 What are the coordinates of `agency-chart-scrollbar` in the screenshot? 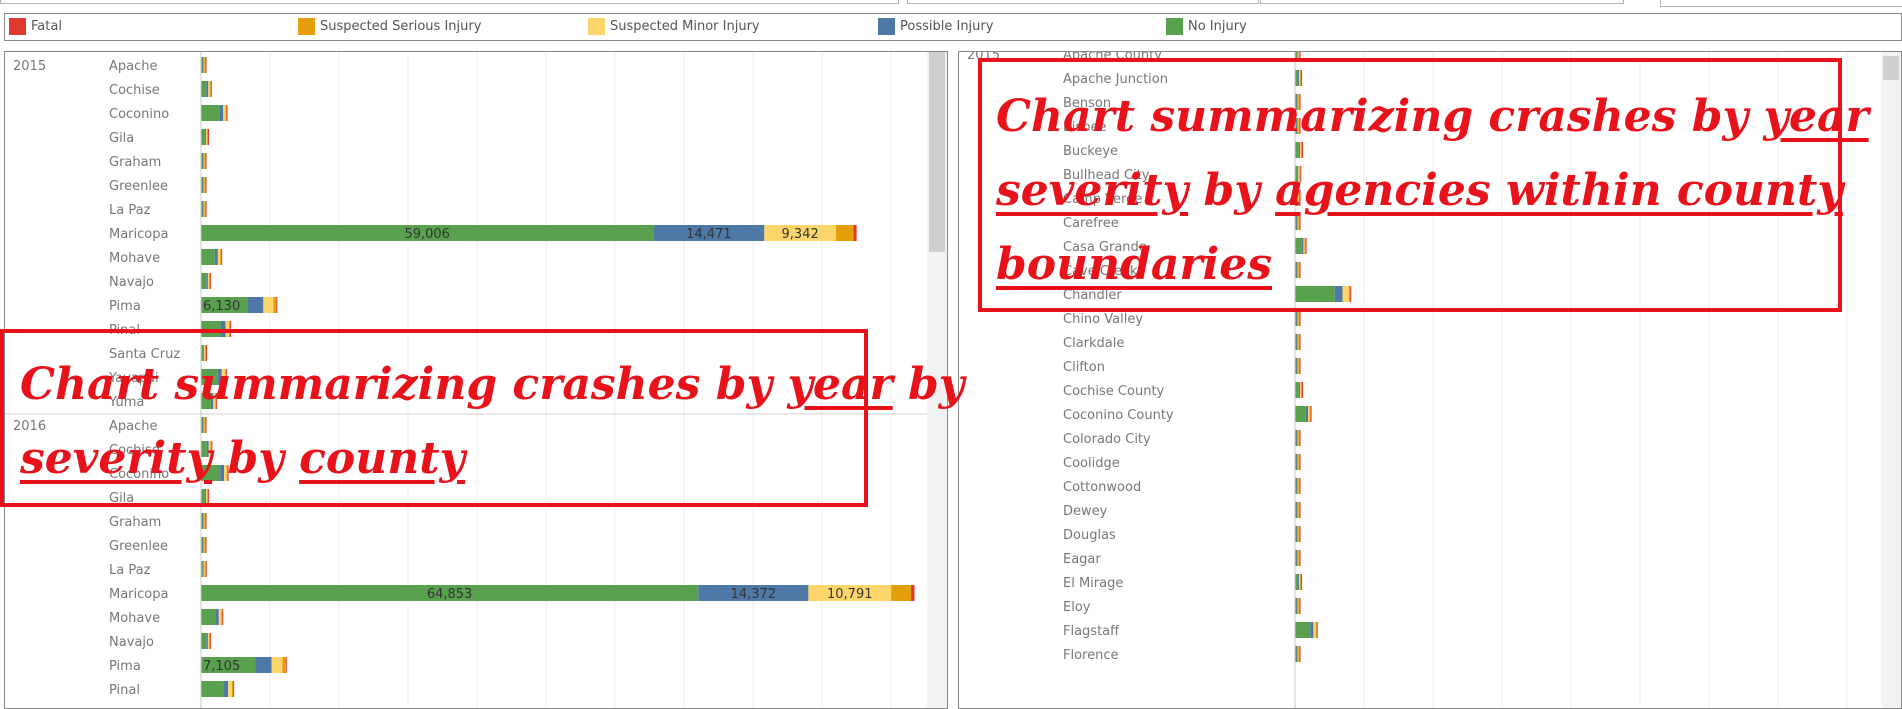 It's located at (1891, 380).